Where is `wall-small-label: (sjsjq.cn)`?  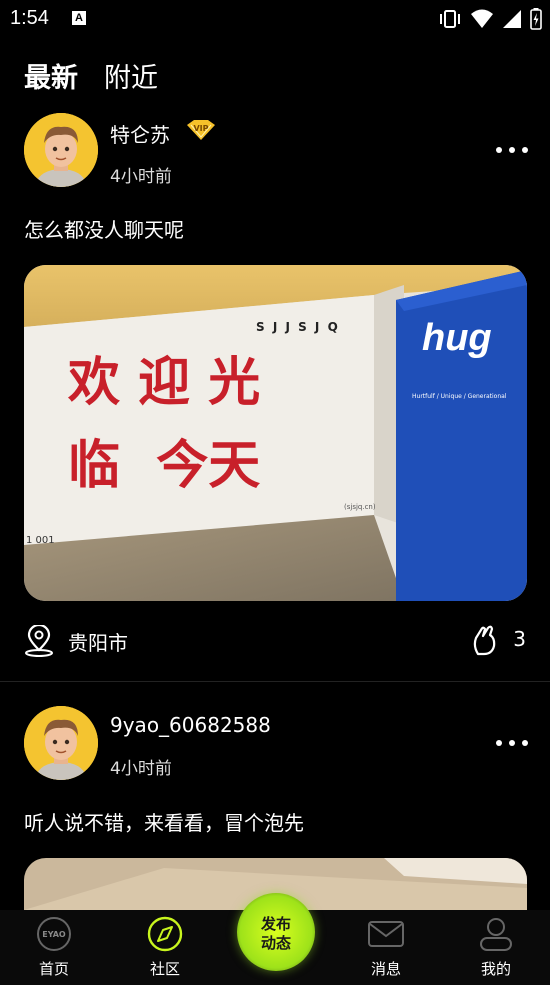 wall-small-label: (sjsjq.cn) is located at coordinates (360, 507).